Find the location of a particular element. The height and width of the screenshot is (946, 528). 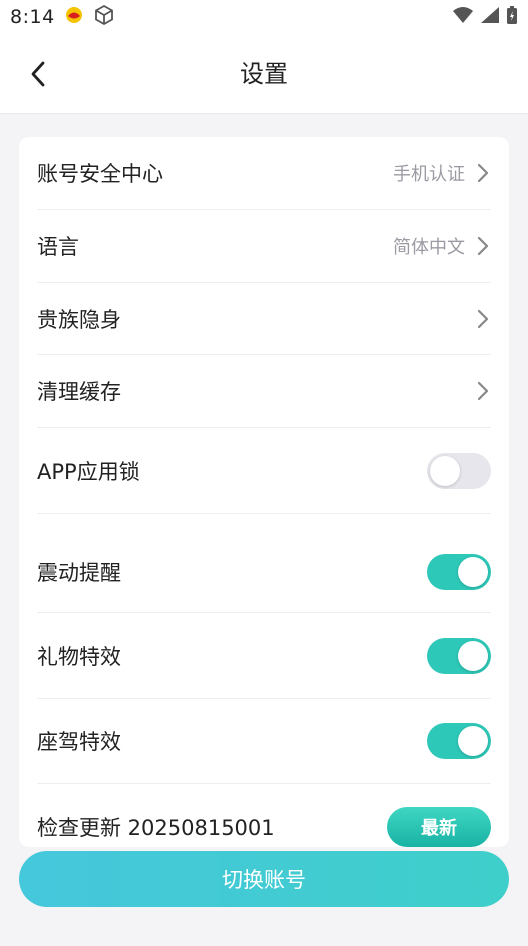

setting-clear-cache: 清理缓存 is located at coordinates (264, 391).